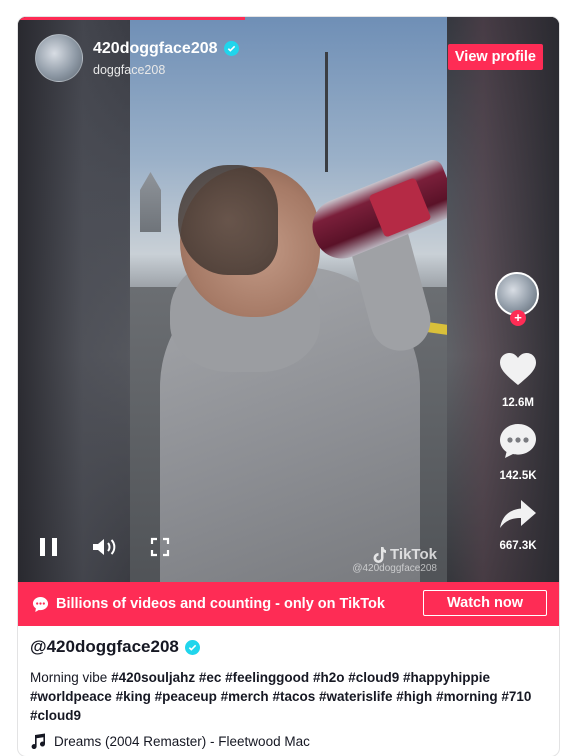  Describe the element at coordinates (495, 57) in the screenshot. I see `view-profile-button: View profile` at that location.